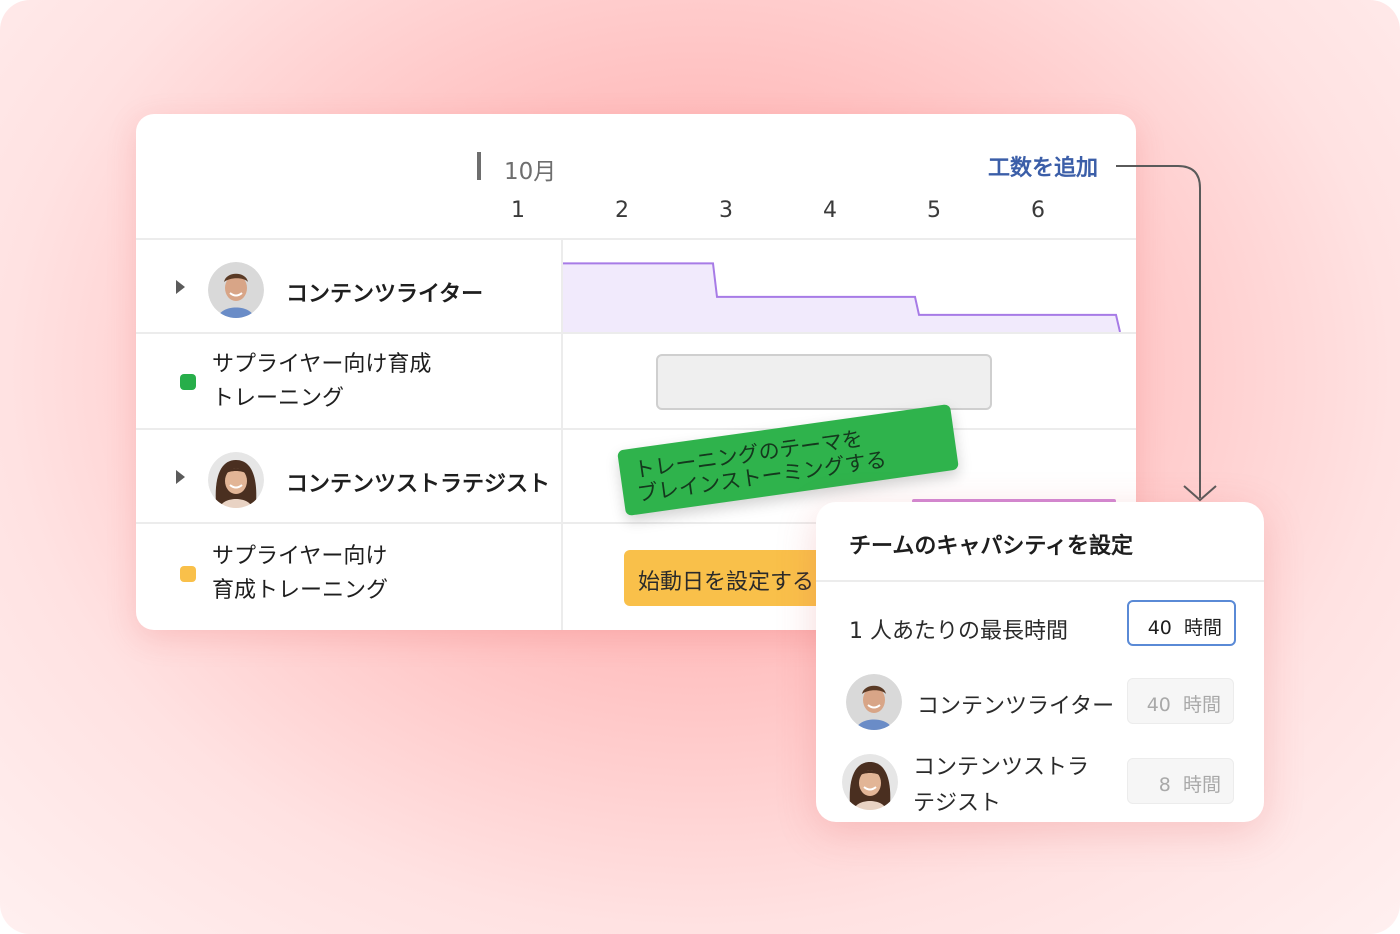 This screenshot has width=1400, height=934. What do you see at coordinates (726, 210) in the screenshot?
I see `day-label: 3` at bounding box center [726, 210].